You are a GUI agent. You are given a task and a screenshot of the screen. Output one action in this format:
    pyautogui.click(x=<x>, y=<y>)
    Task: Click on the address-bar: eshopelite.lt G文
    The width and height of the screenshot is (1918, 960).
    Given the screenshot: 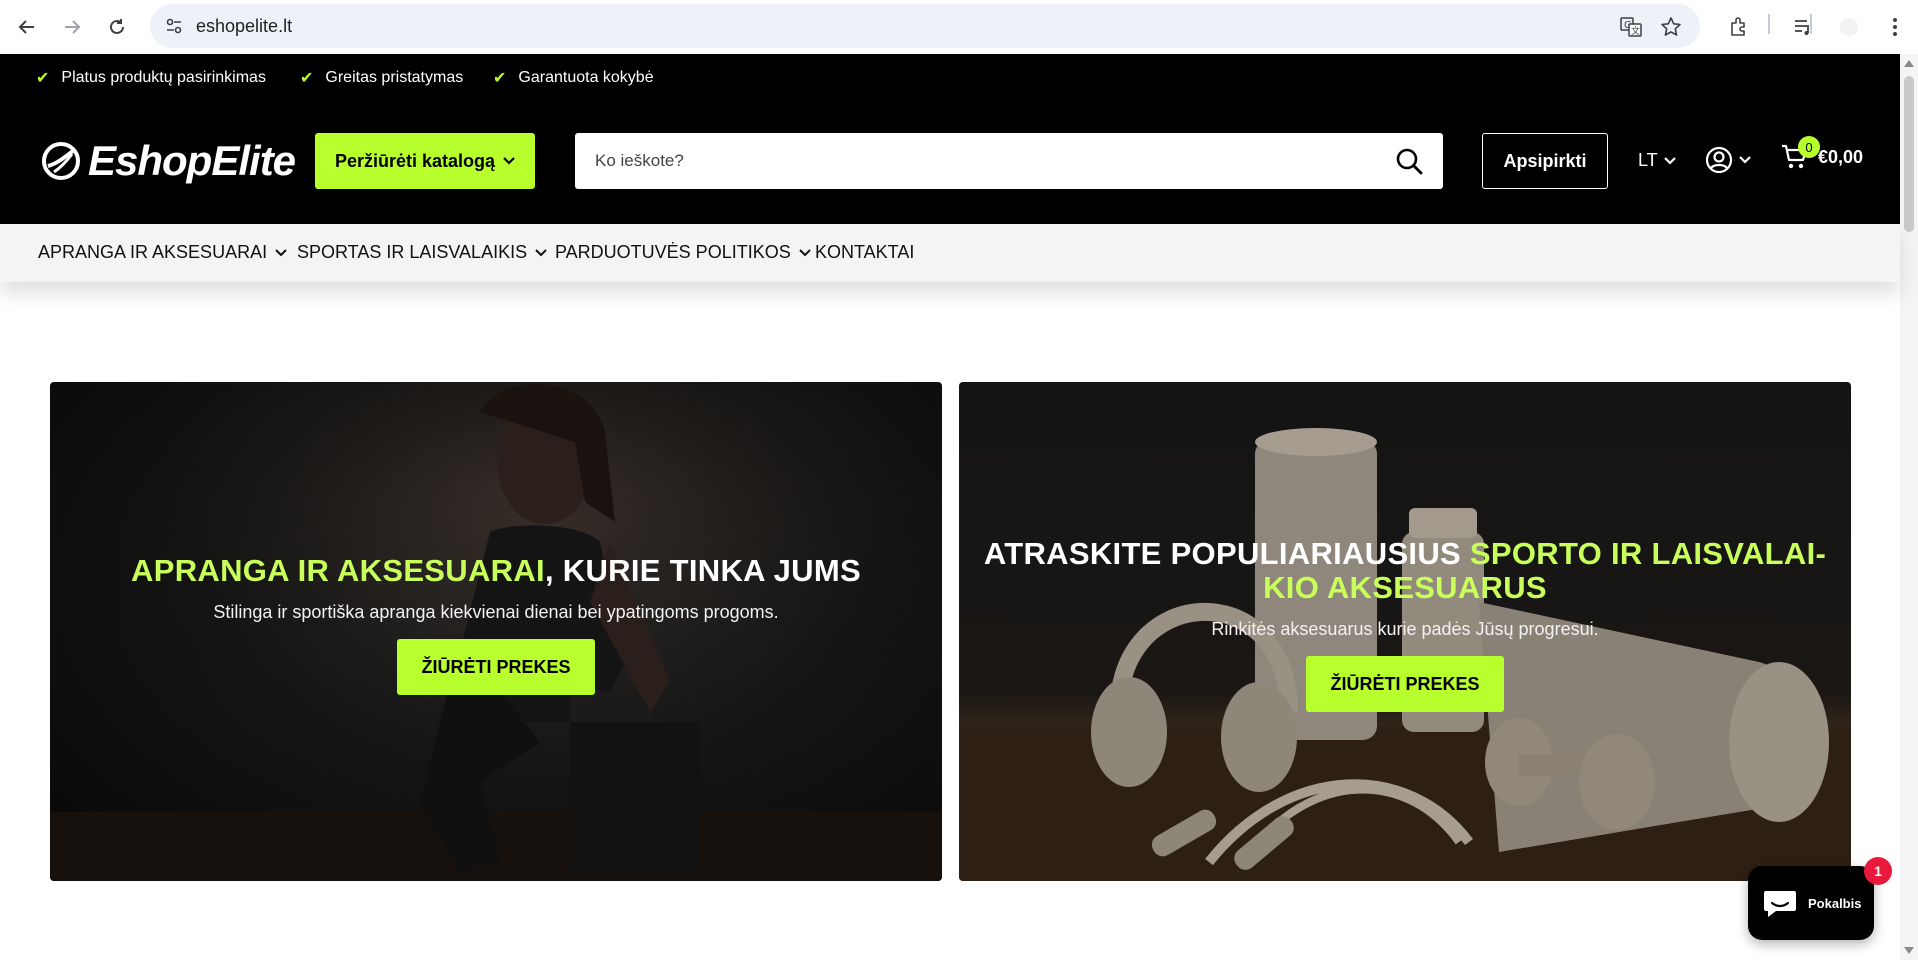 What is the action you would take?
    pyautogui.click(x=925, y=26)
    